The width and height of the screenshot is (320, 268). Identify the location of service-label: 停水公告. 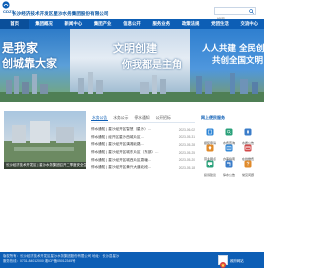
(228, 175).